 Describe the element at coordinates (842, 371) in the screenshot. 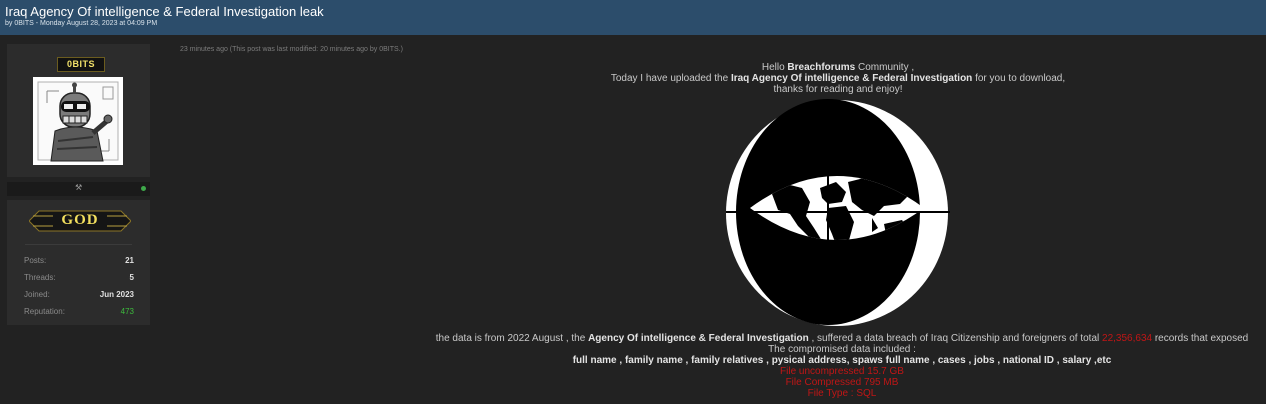

I see `file-uncompressed: File uncompressed 15.7 GB` at that location.